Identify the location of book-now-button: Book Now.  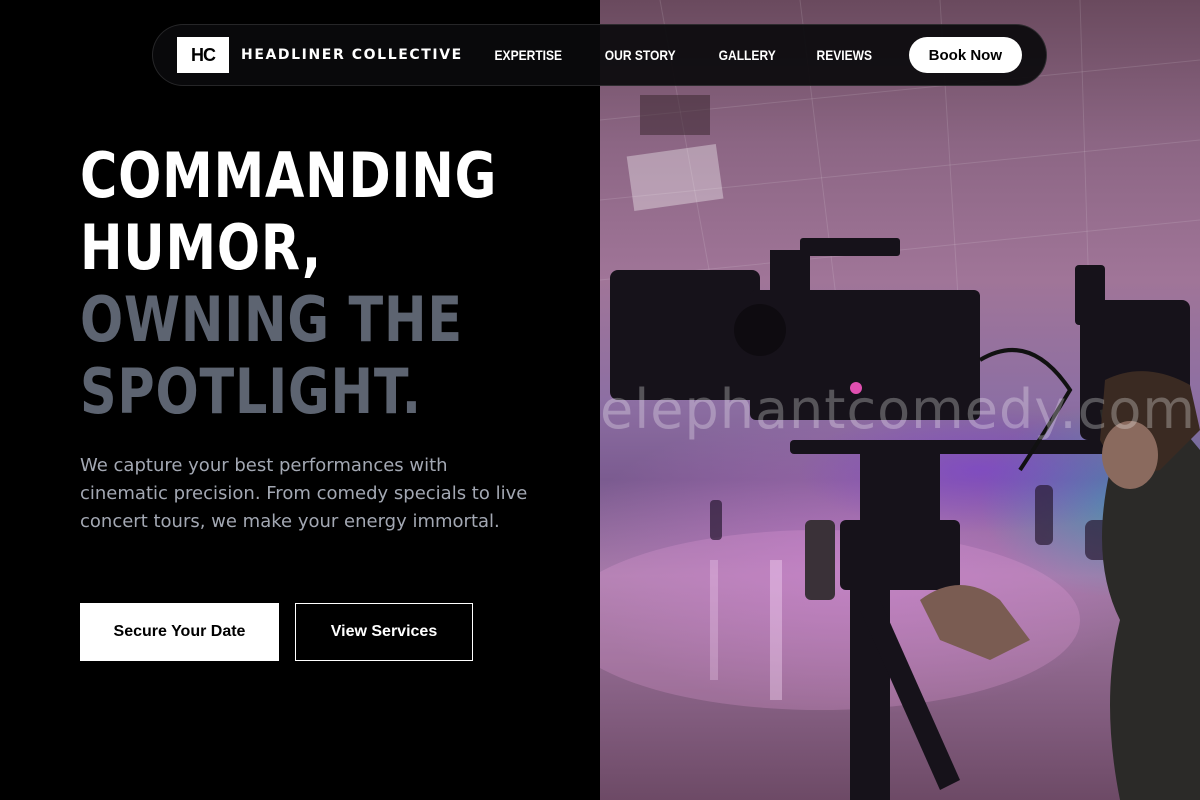
(965, 55).